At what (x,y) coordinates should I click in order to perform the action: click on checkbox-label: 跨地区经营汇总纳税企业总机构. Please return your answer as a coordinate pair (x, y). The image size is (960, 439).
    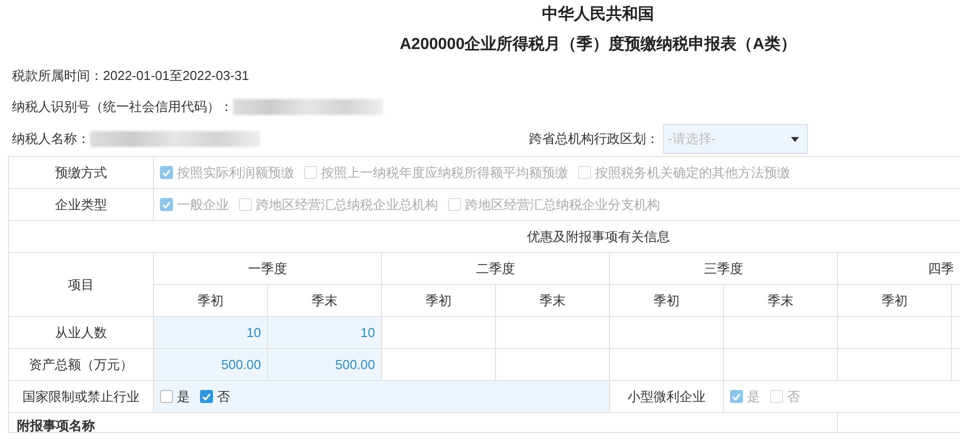
    Looking at the image, I should click on (347, 205).